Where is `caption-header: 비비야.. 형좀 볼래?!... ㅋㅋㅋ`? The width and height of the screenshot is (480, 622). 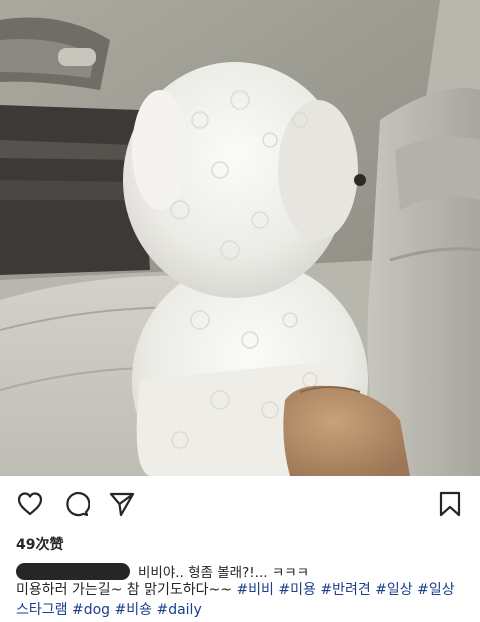 caption-header: 비비야.. 형좀 볼래?!... ㅋㅋㅋ is located at coordinates (163, 571).